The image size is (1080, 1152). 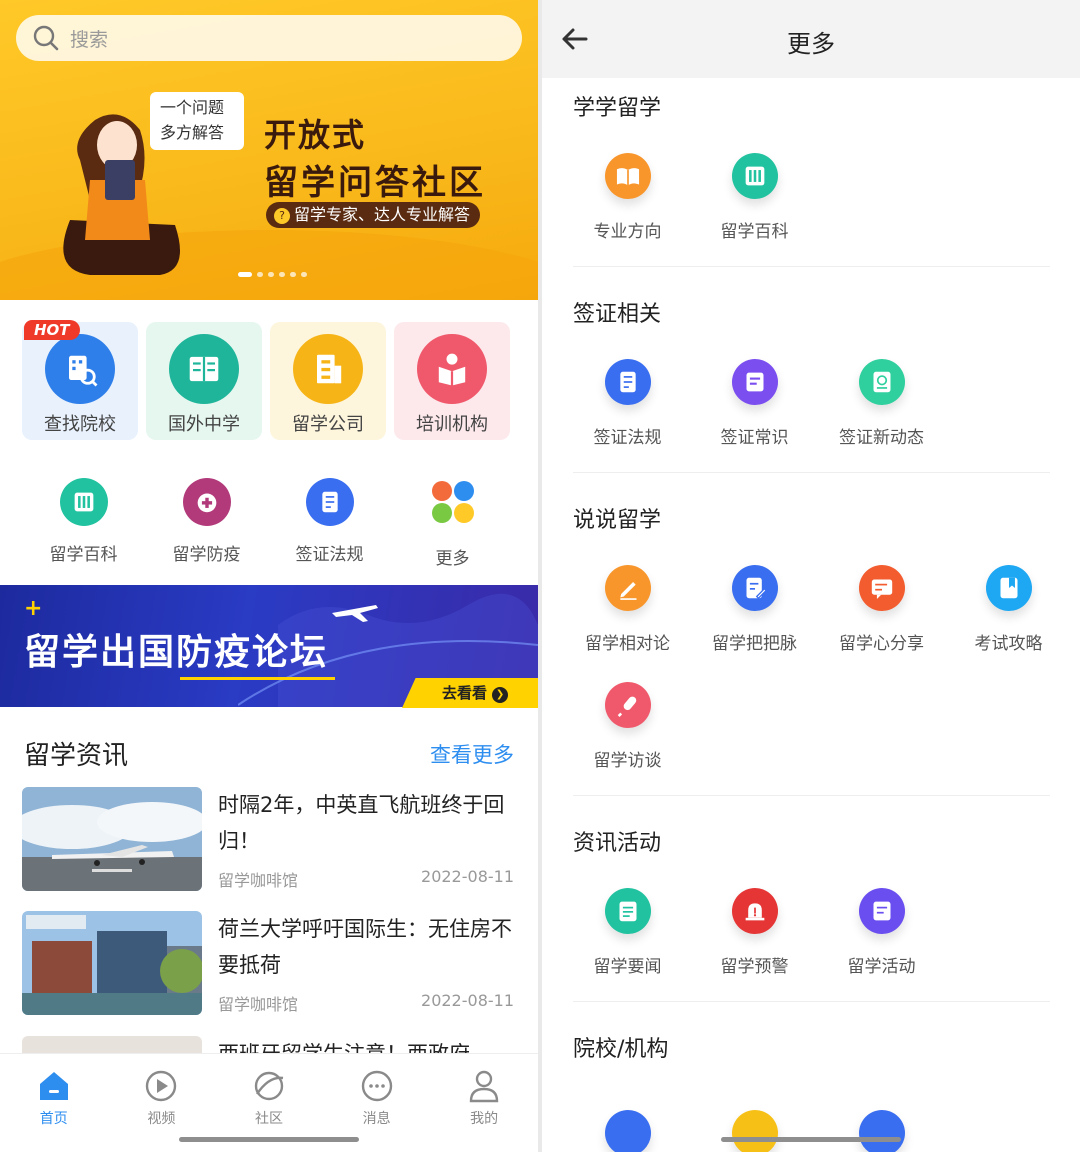 I want to click on grid-item-label: 留学访谈, so click(x=627, y=761).